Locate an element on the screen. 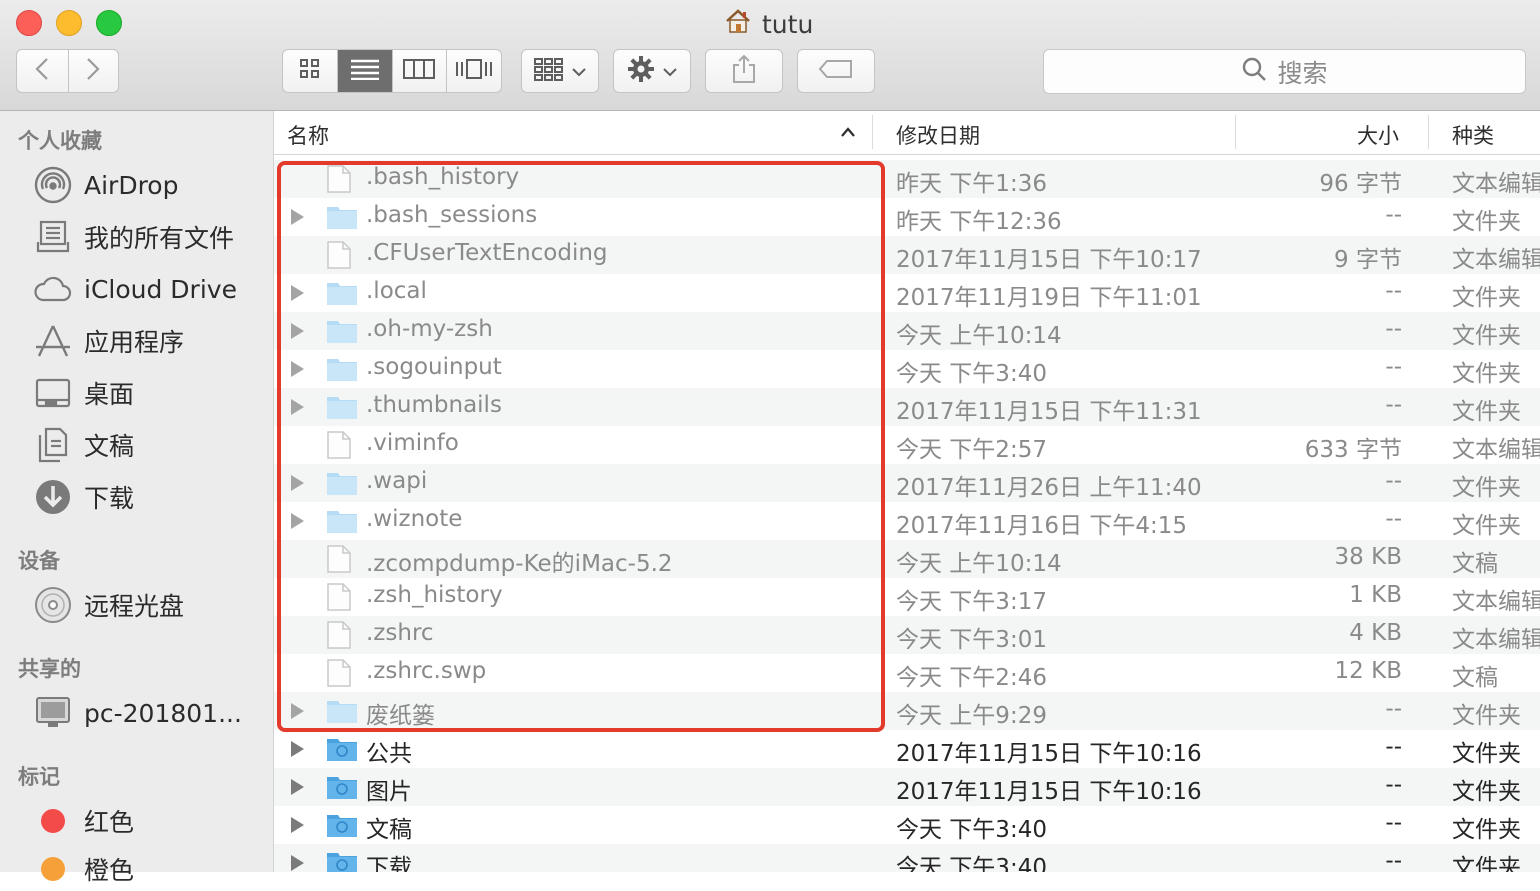  sidebar-item-tag-red: 红色 is located at coordinates (84, 821).